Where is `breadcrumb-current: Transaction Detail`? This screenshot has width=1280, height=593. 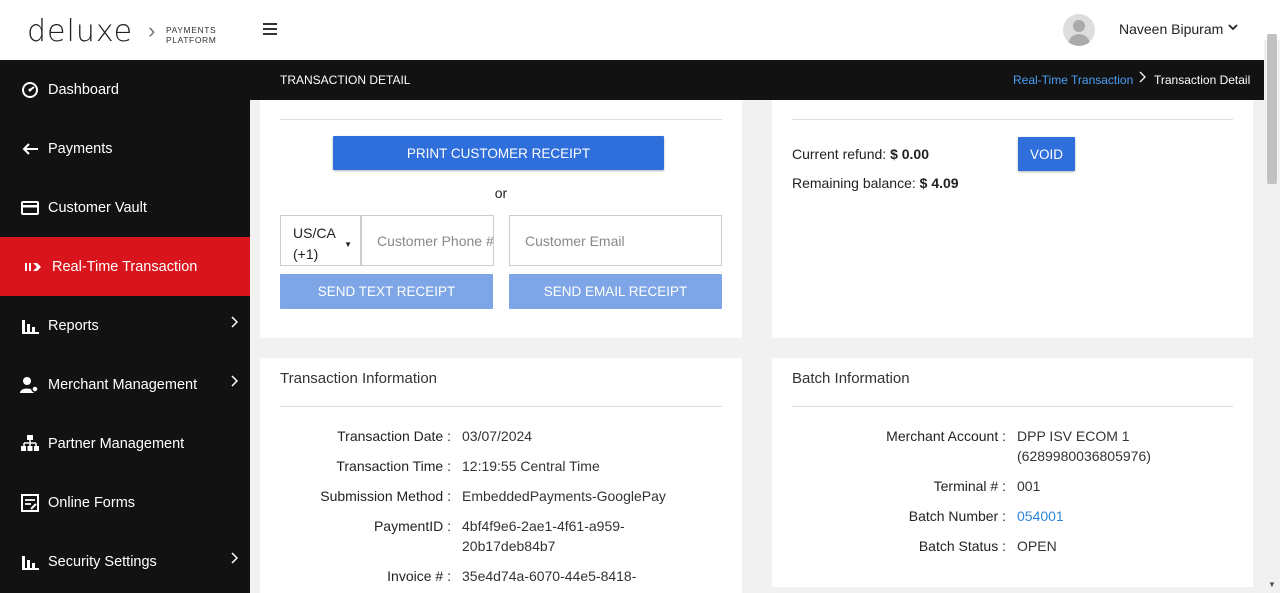 breadcrumb-current: Transaction Detail is located at coordinates (1202, 80).